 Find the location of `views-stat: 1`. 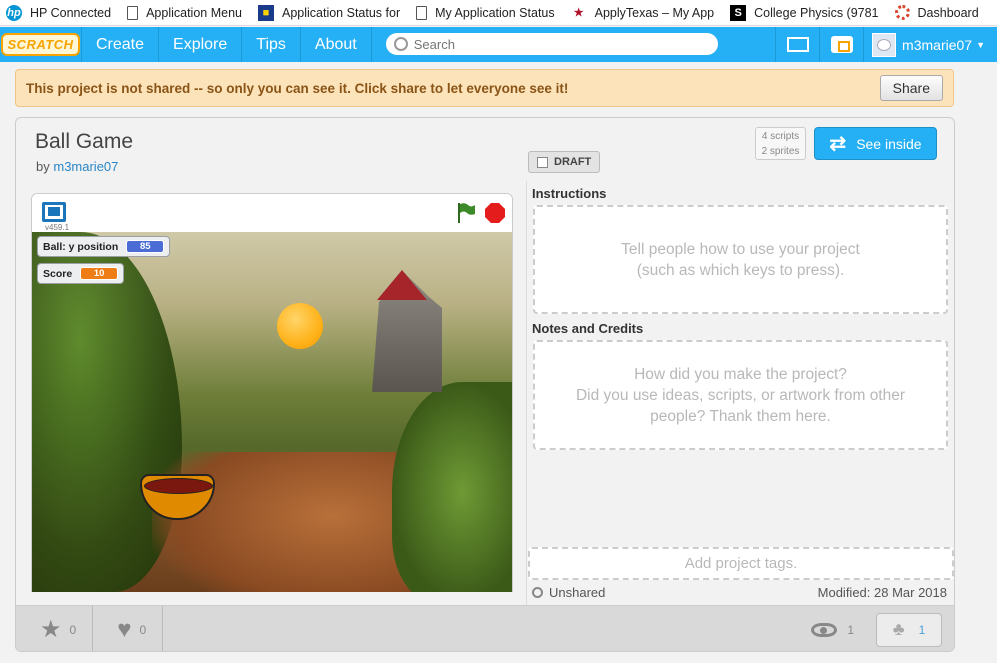

views-stat: 1 is located at coordinates (832, 629).